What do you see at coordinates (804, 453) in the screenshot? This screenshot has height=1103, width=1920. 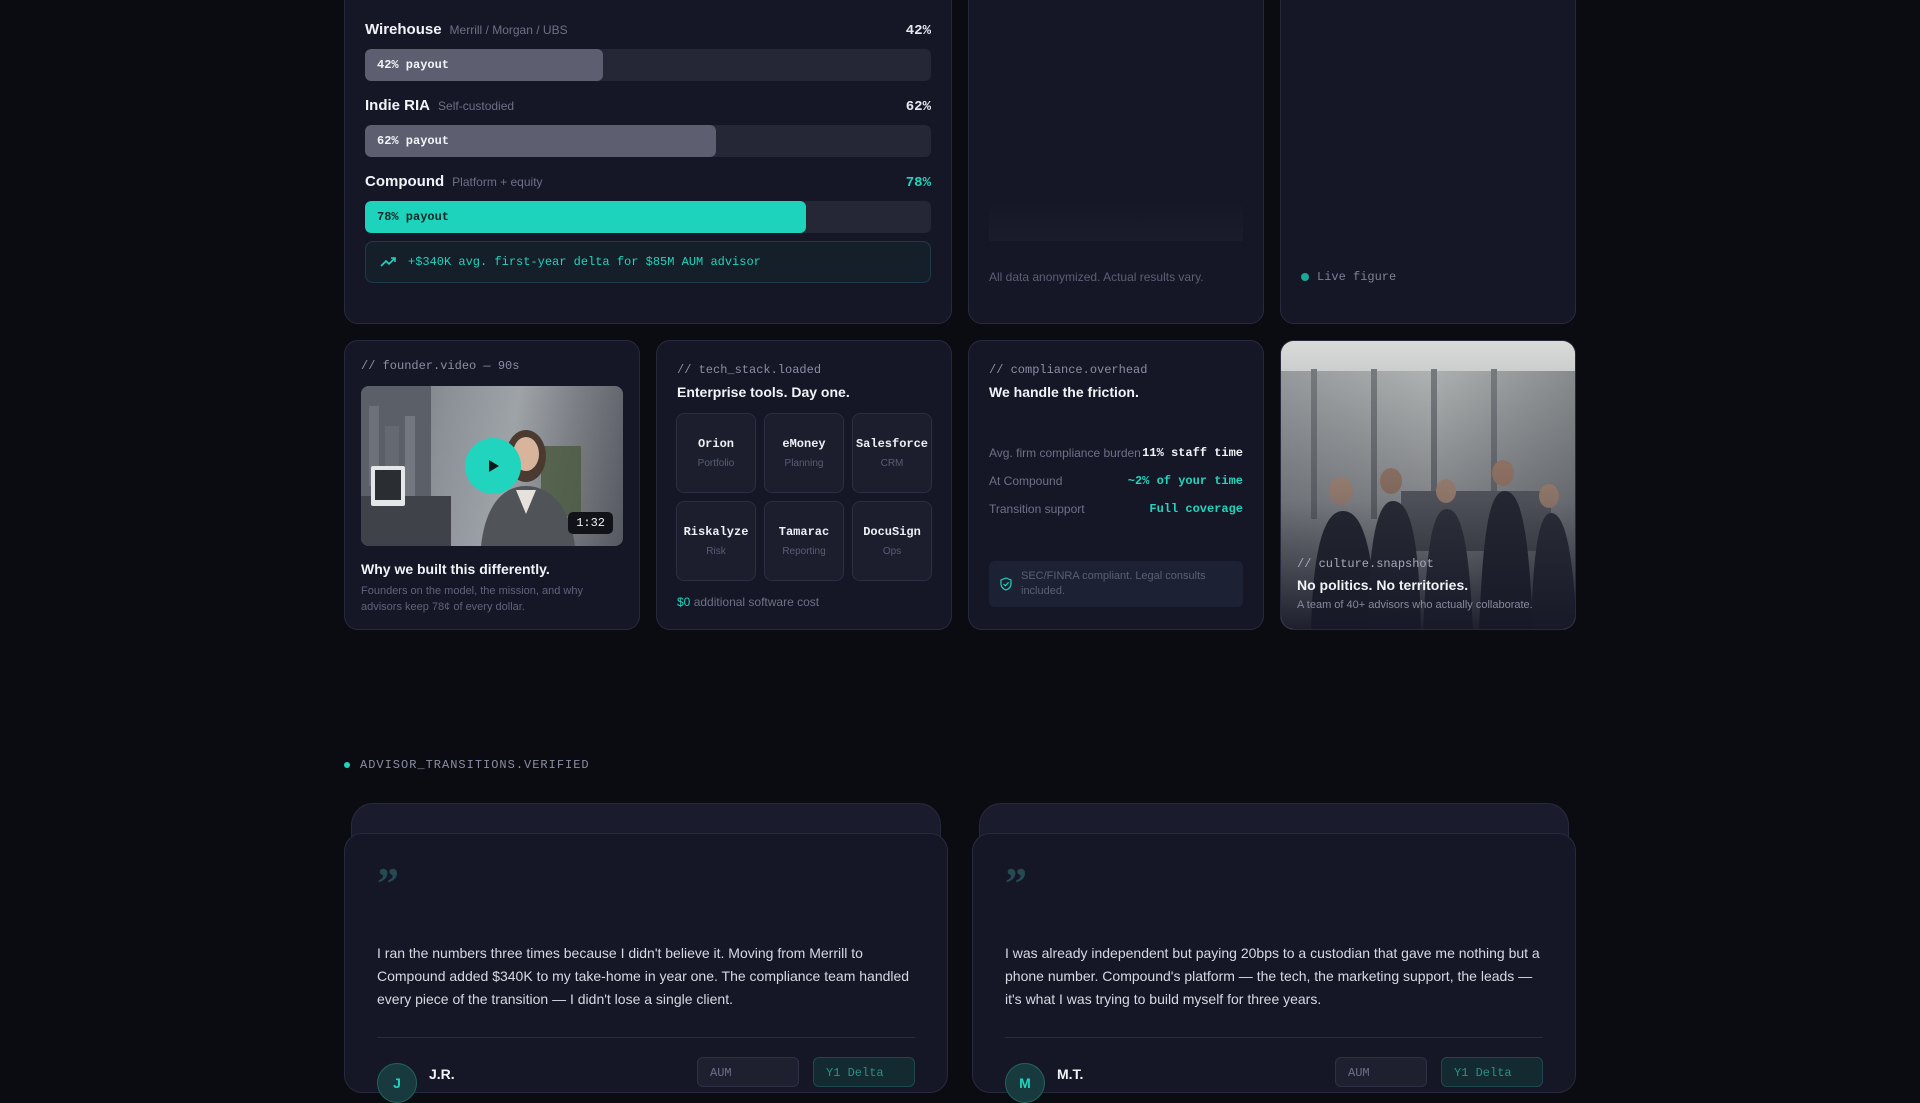 I see `tool-tile-emoney: eMoney Planning` at bounding box center [804, 453].